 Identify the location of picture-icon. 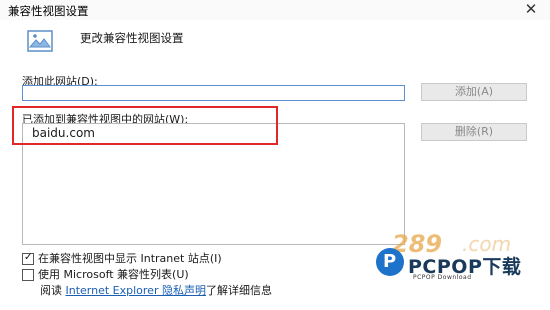
(40, 41).